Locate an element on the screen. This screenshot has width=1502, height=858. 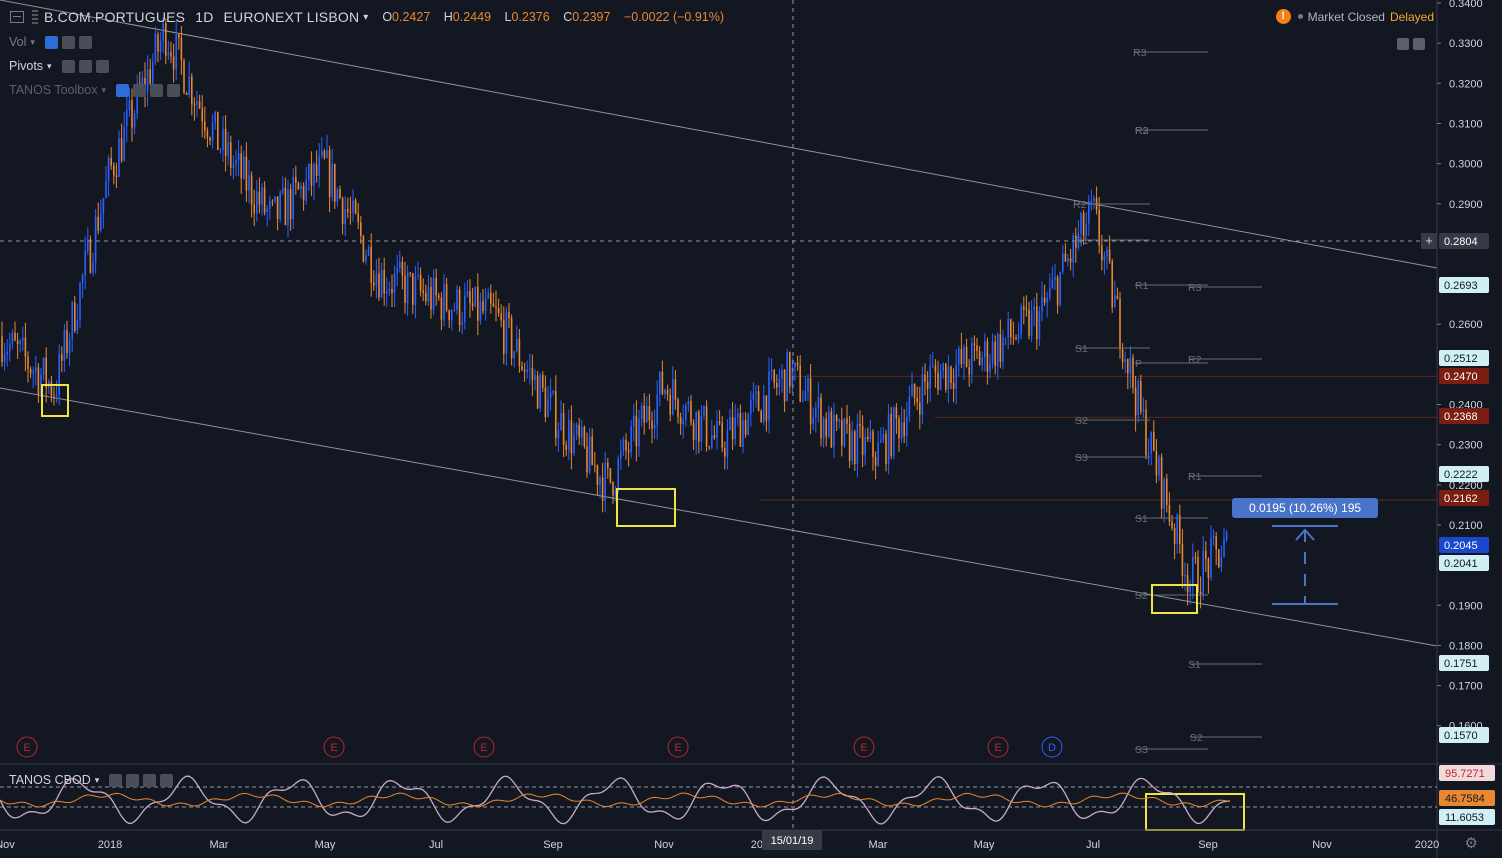
warning-icon: ! is located at coordinates (1283, 16).